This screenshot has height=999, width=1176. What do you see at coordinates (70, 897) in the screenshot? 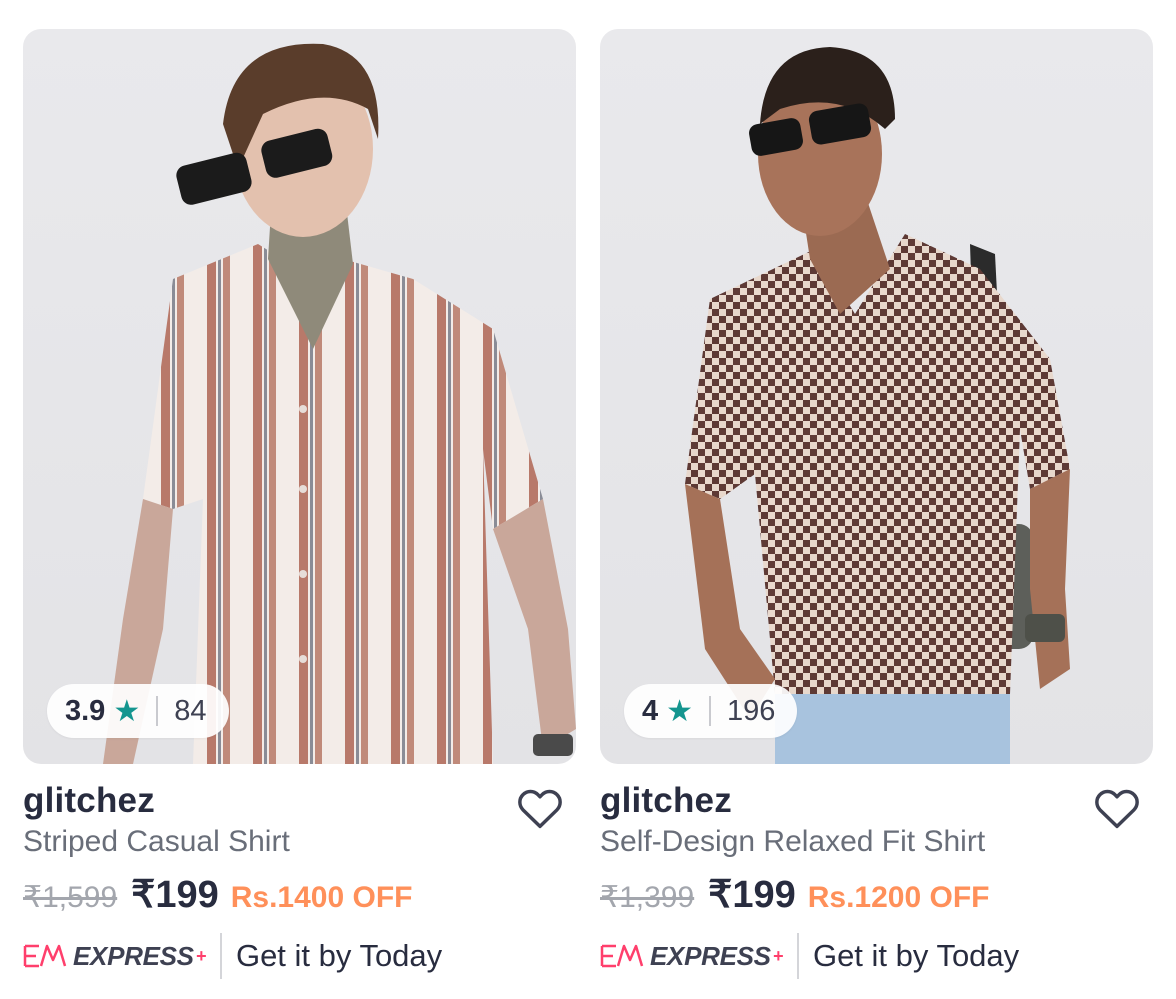
I see `original-price: ₹1,599` at bounding box center [70, 897].